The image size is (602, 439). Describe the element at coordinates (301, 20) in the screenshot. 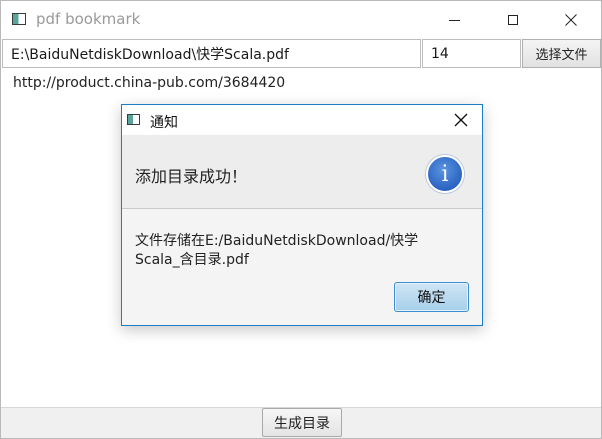

I see `window-titlebar: pdf bookmark` at that location.